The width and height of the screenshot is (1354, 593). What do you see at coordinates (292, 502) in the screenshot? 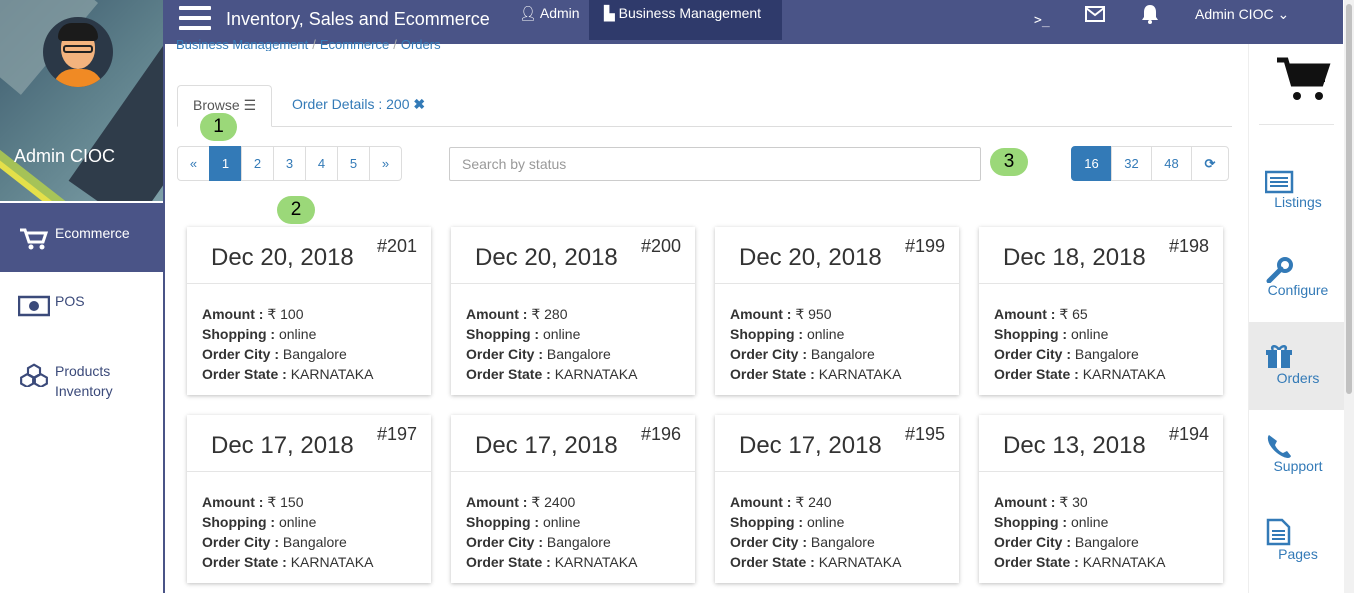
I see `order-amount: 150` at bounding box center [292, 502].